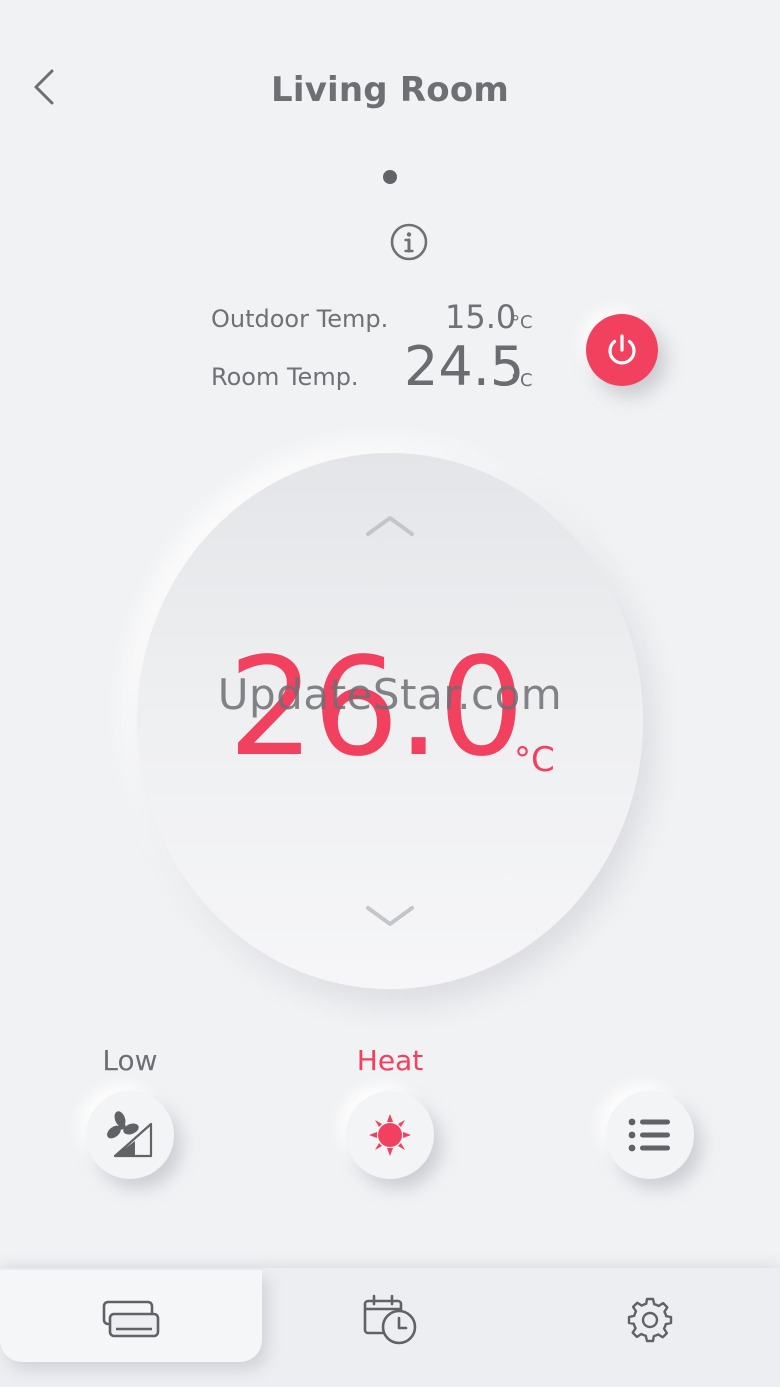 Image resolution: width=780 pixels, height=1387 pixels. I want to click on temp-down-button, so click(390, 916).